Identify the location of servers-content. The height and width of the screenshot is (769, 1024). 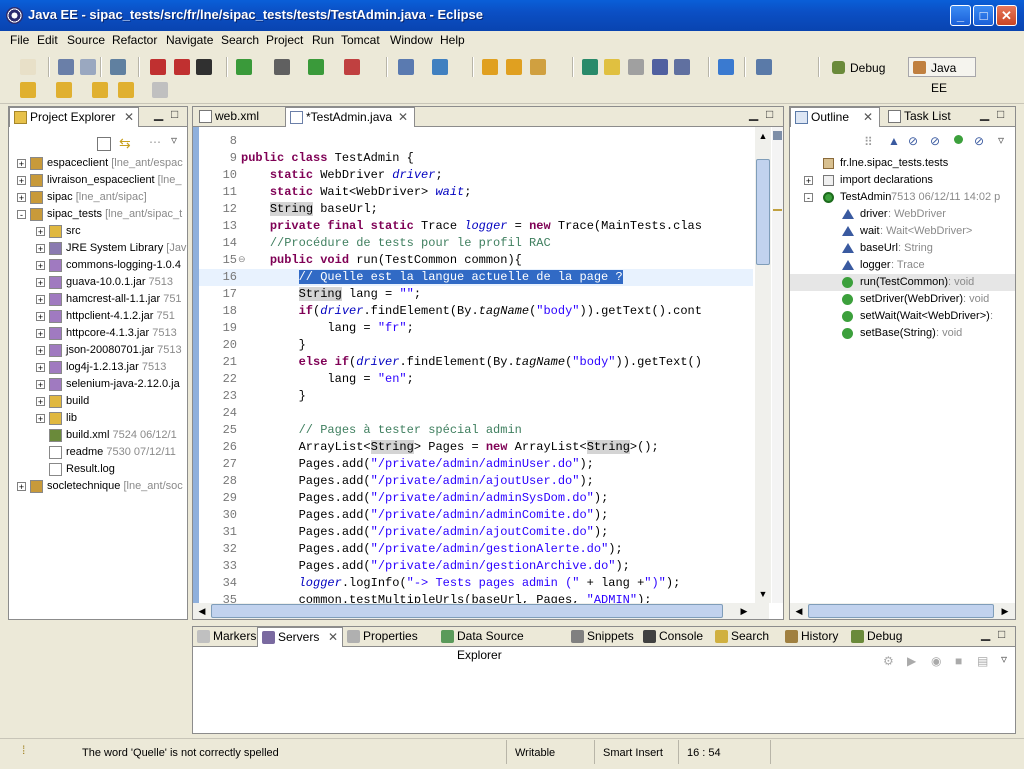
(604, 704).